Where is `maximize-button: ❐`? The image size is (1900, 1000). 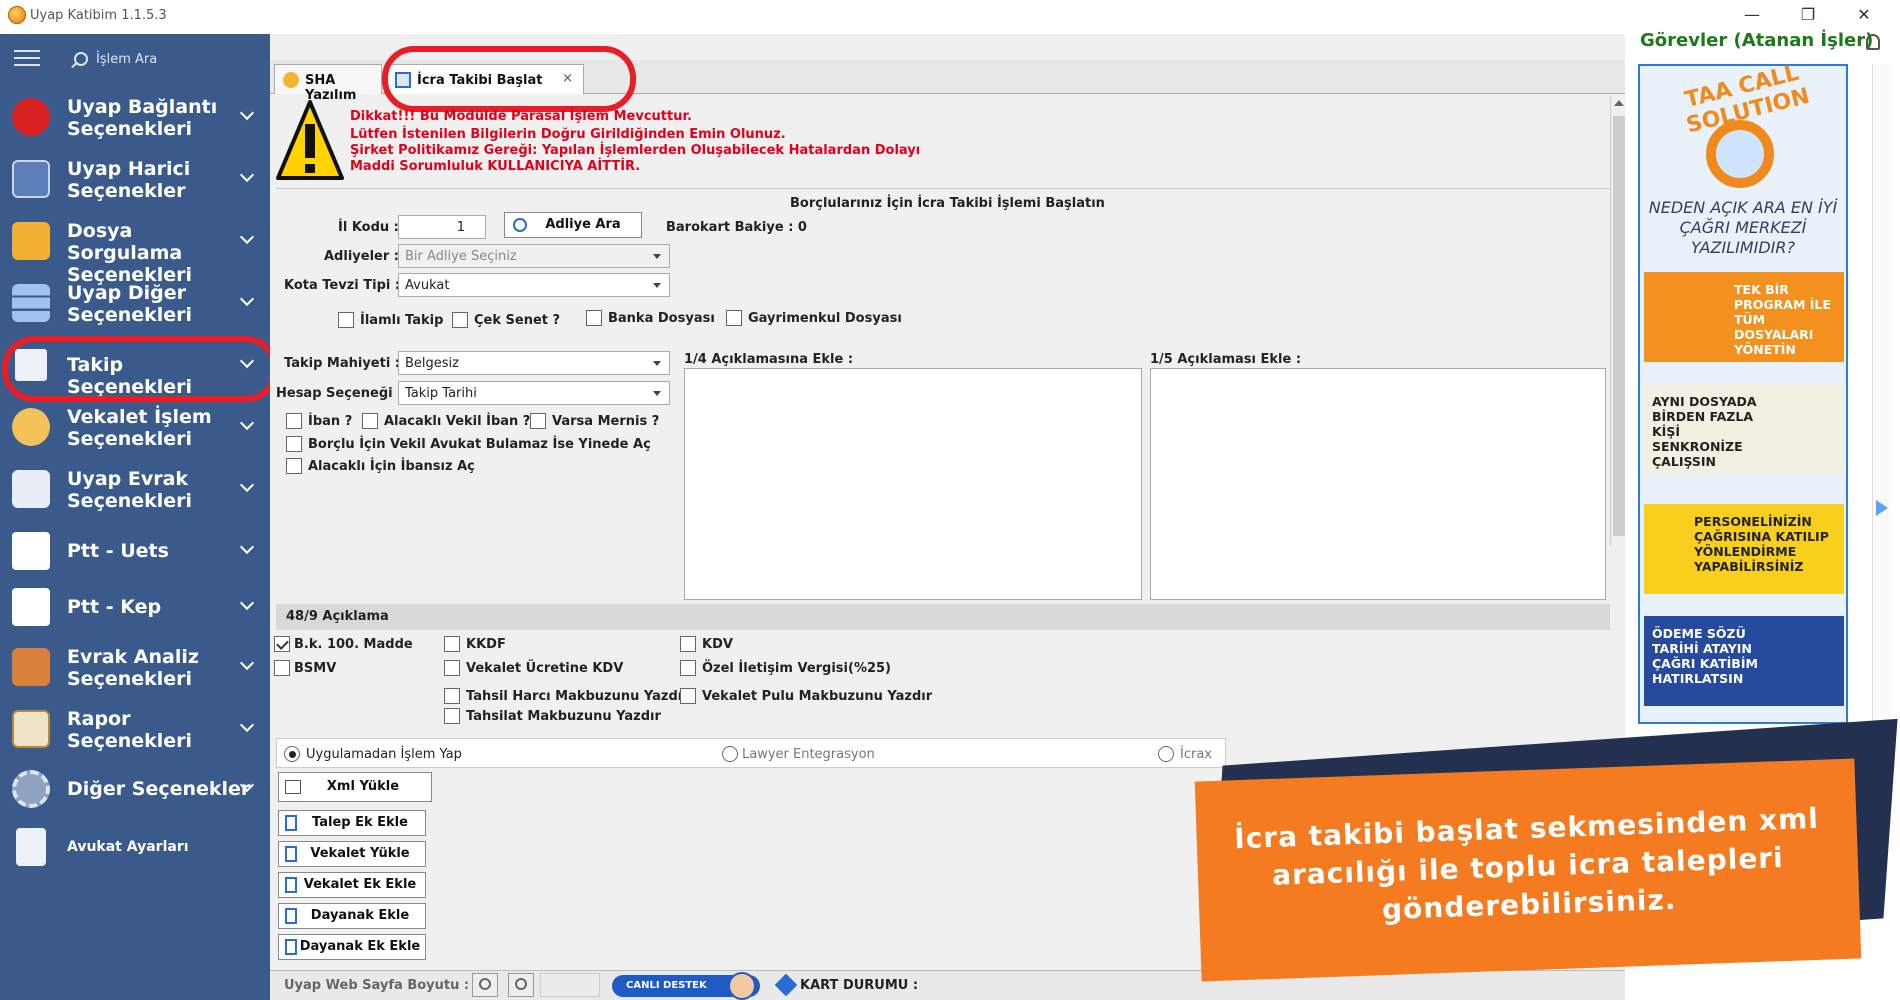
maximize-button: ❐ is located at coordinates (1808, 15).